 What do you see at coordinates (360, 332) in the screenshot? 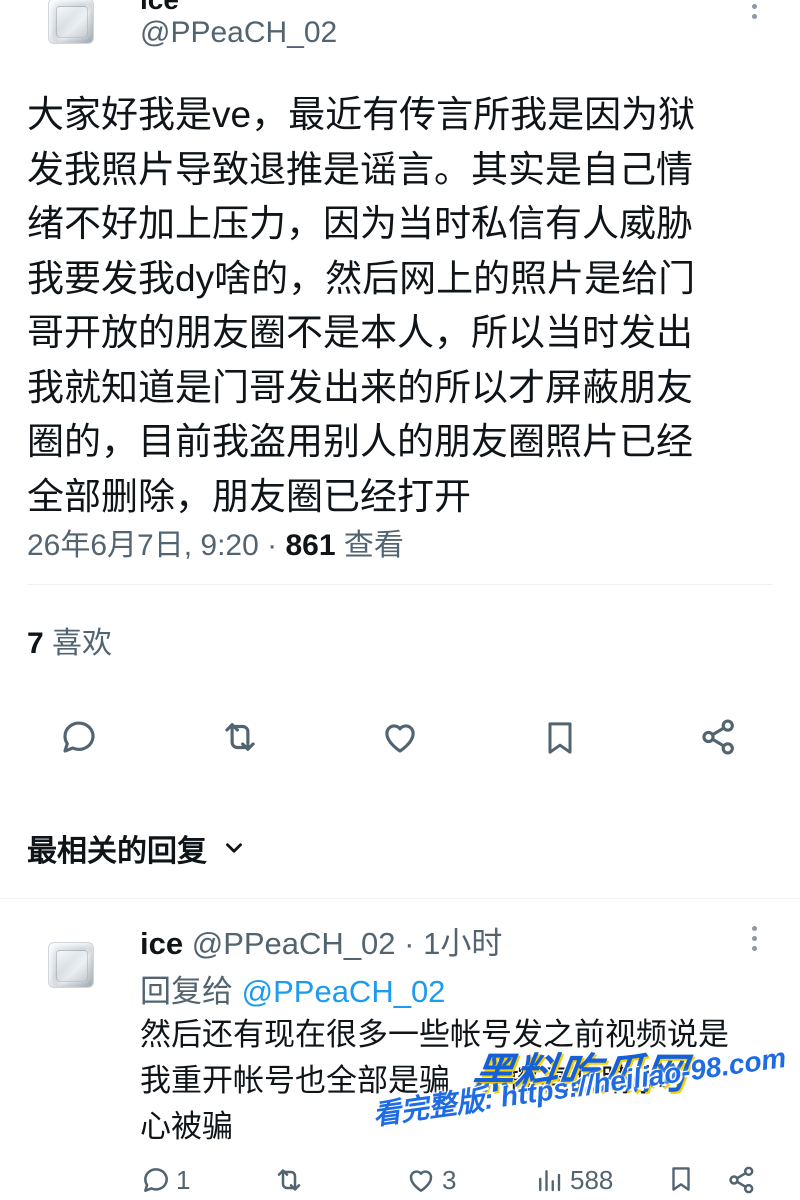
I see `tweet-text-line: 哥开放的朋友圈不是本人，所以当时发出` at bounding box center [360, 332].